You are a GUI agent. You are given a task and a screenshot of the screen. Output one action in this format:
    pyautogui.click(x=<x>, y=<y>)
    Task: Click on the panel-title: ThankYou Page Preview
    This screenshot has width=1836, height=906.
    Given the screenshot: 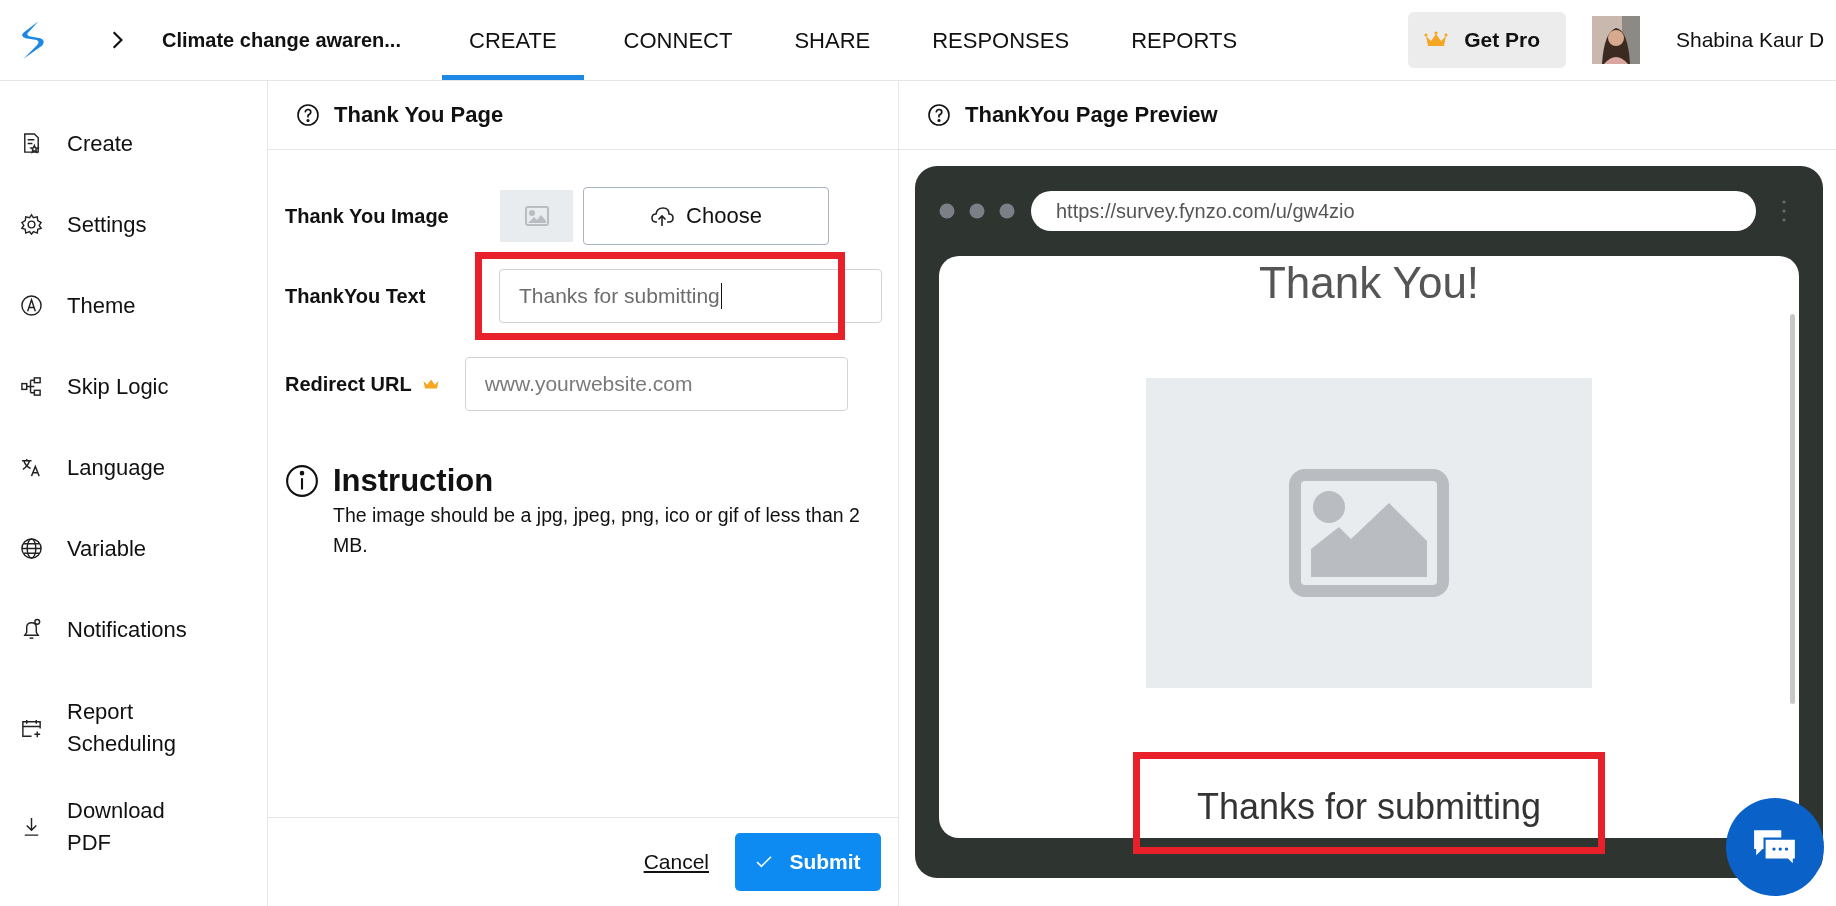 What is the action you would take?
    pyautogui.click(x=1091, y=115)
    